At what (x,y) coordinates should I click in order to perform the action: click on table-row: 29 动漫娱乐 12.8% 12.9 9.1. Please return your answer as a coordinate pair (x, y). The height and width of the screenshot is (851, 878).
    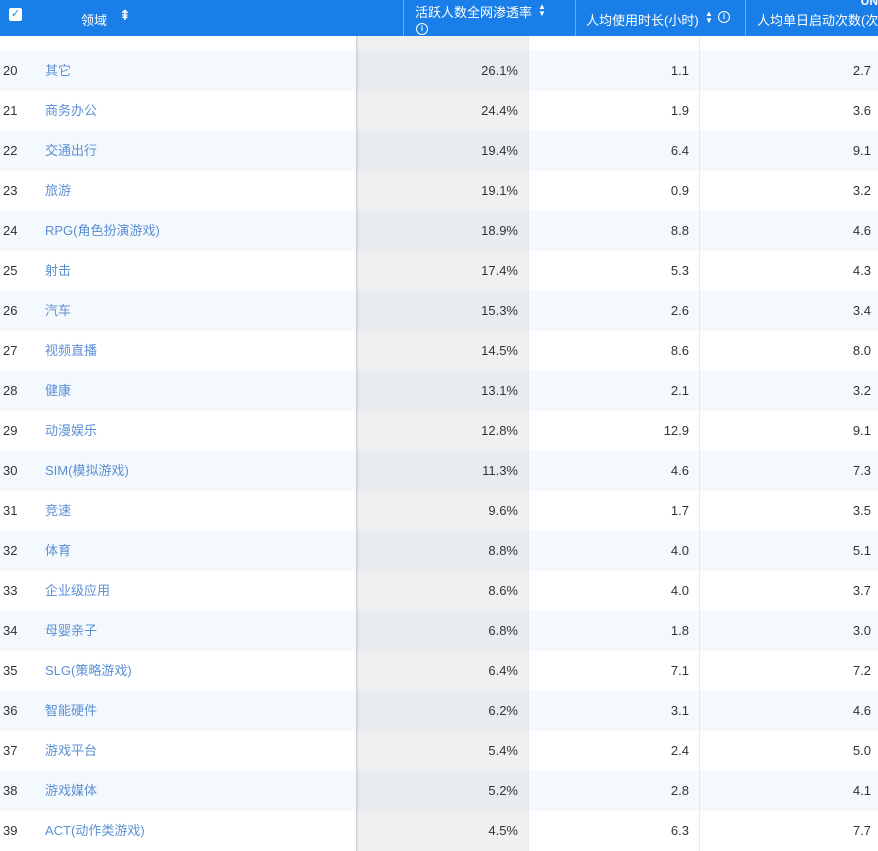
    Looking at the image, I should click on (439, 431).